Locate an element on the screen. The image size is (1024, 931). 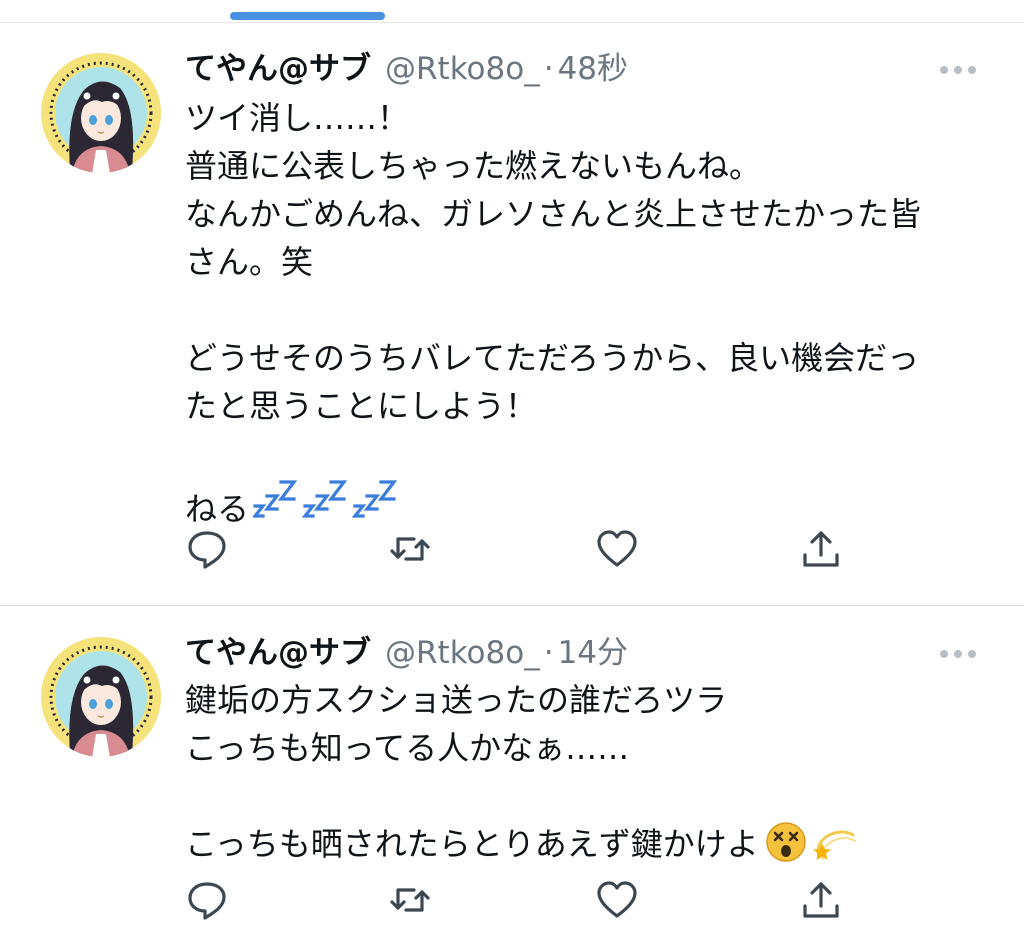
timestamp: 14分 is located at coordinates (593, 653).